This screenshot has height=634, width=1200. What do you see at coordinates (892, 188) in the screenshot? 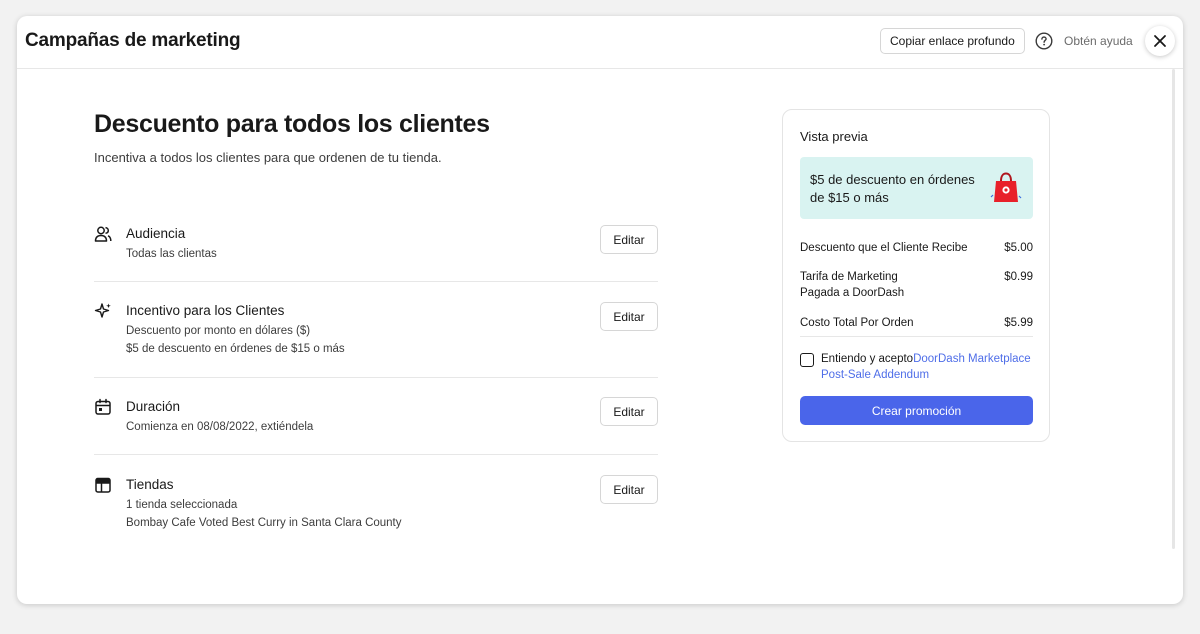
I see `promo-text: $5 de descuento en órdenes de $15 o más` at bounding box center [892, 188].